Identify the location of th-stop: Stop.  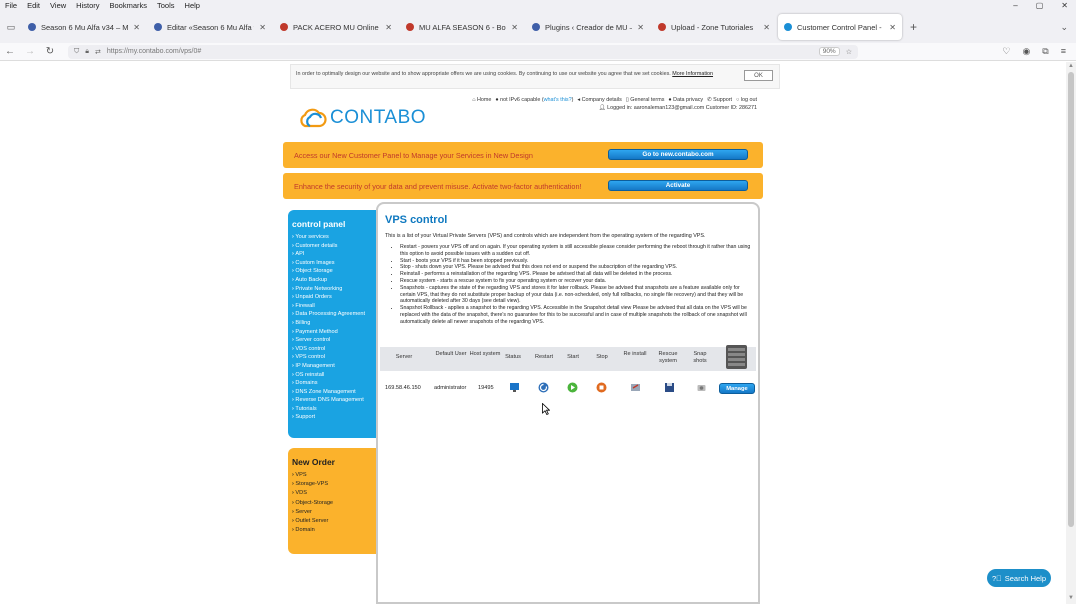
(602, 357).